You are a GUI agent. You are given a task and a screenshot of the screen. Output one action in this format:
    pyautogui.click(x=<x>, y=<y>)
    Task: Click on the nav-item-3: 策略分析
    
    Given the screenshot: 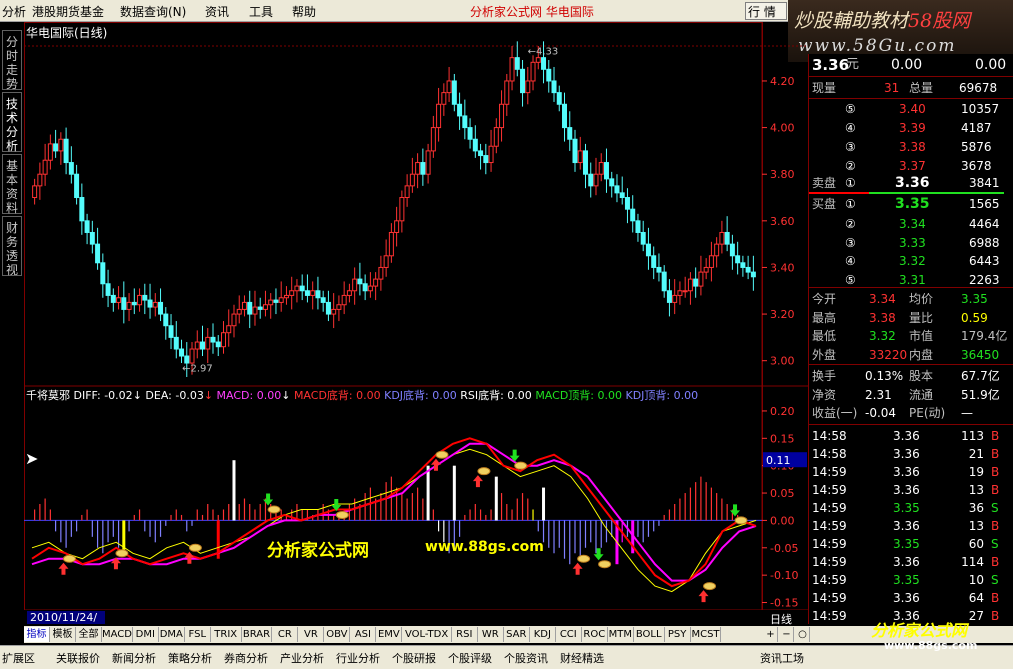 What is the action you would take?
    pyautogui.click(x=190, y=658)
    